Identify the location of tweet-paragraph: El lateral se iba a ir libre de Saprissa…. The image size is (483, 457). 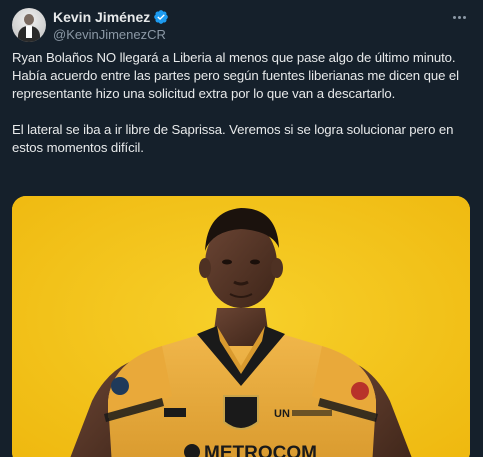
(233, 138).